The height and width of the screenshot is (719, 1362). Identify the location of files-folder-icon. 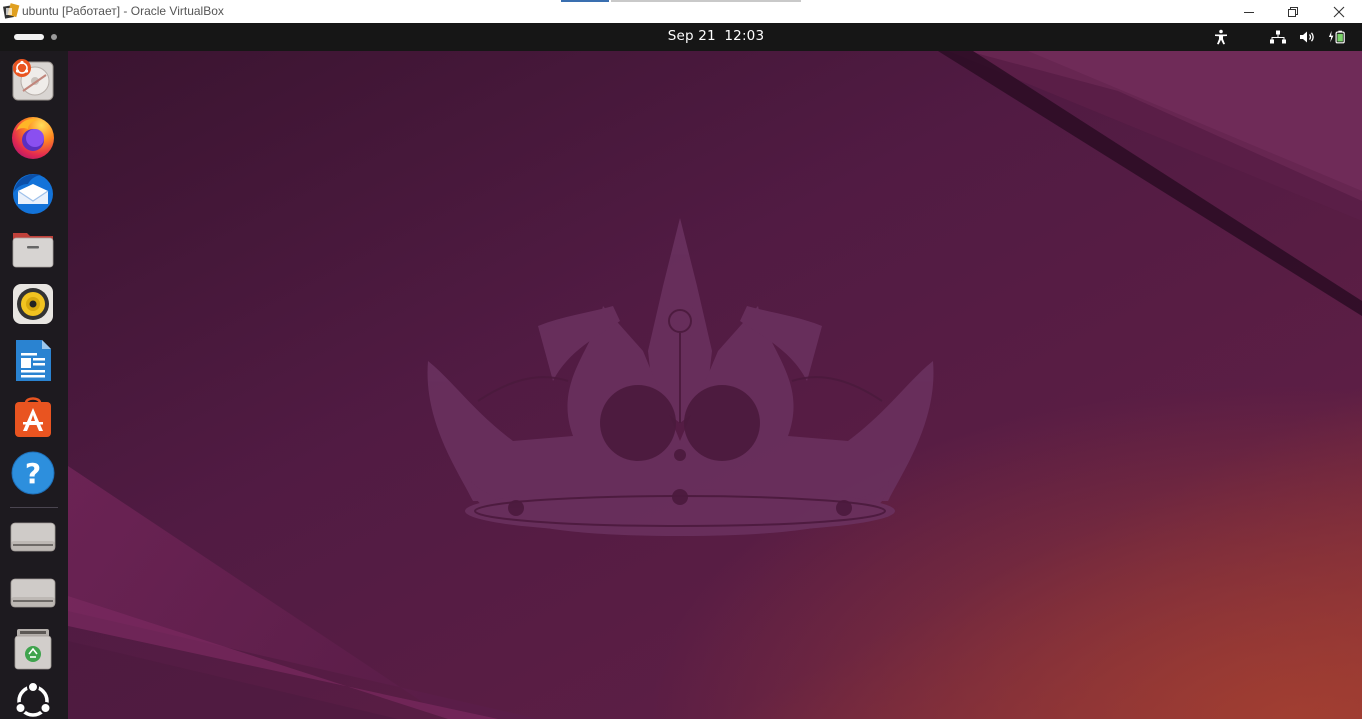
(33, 250).